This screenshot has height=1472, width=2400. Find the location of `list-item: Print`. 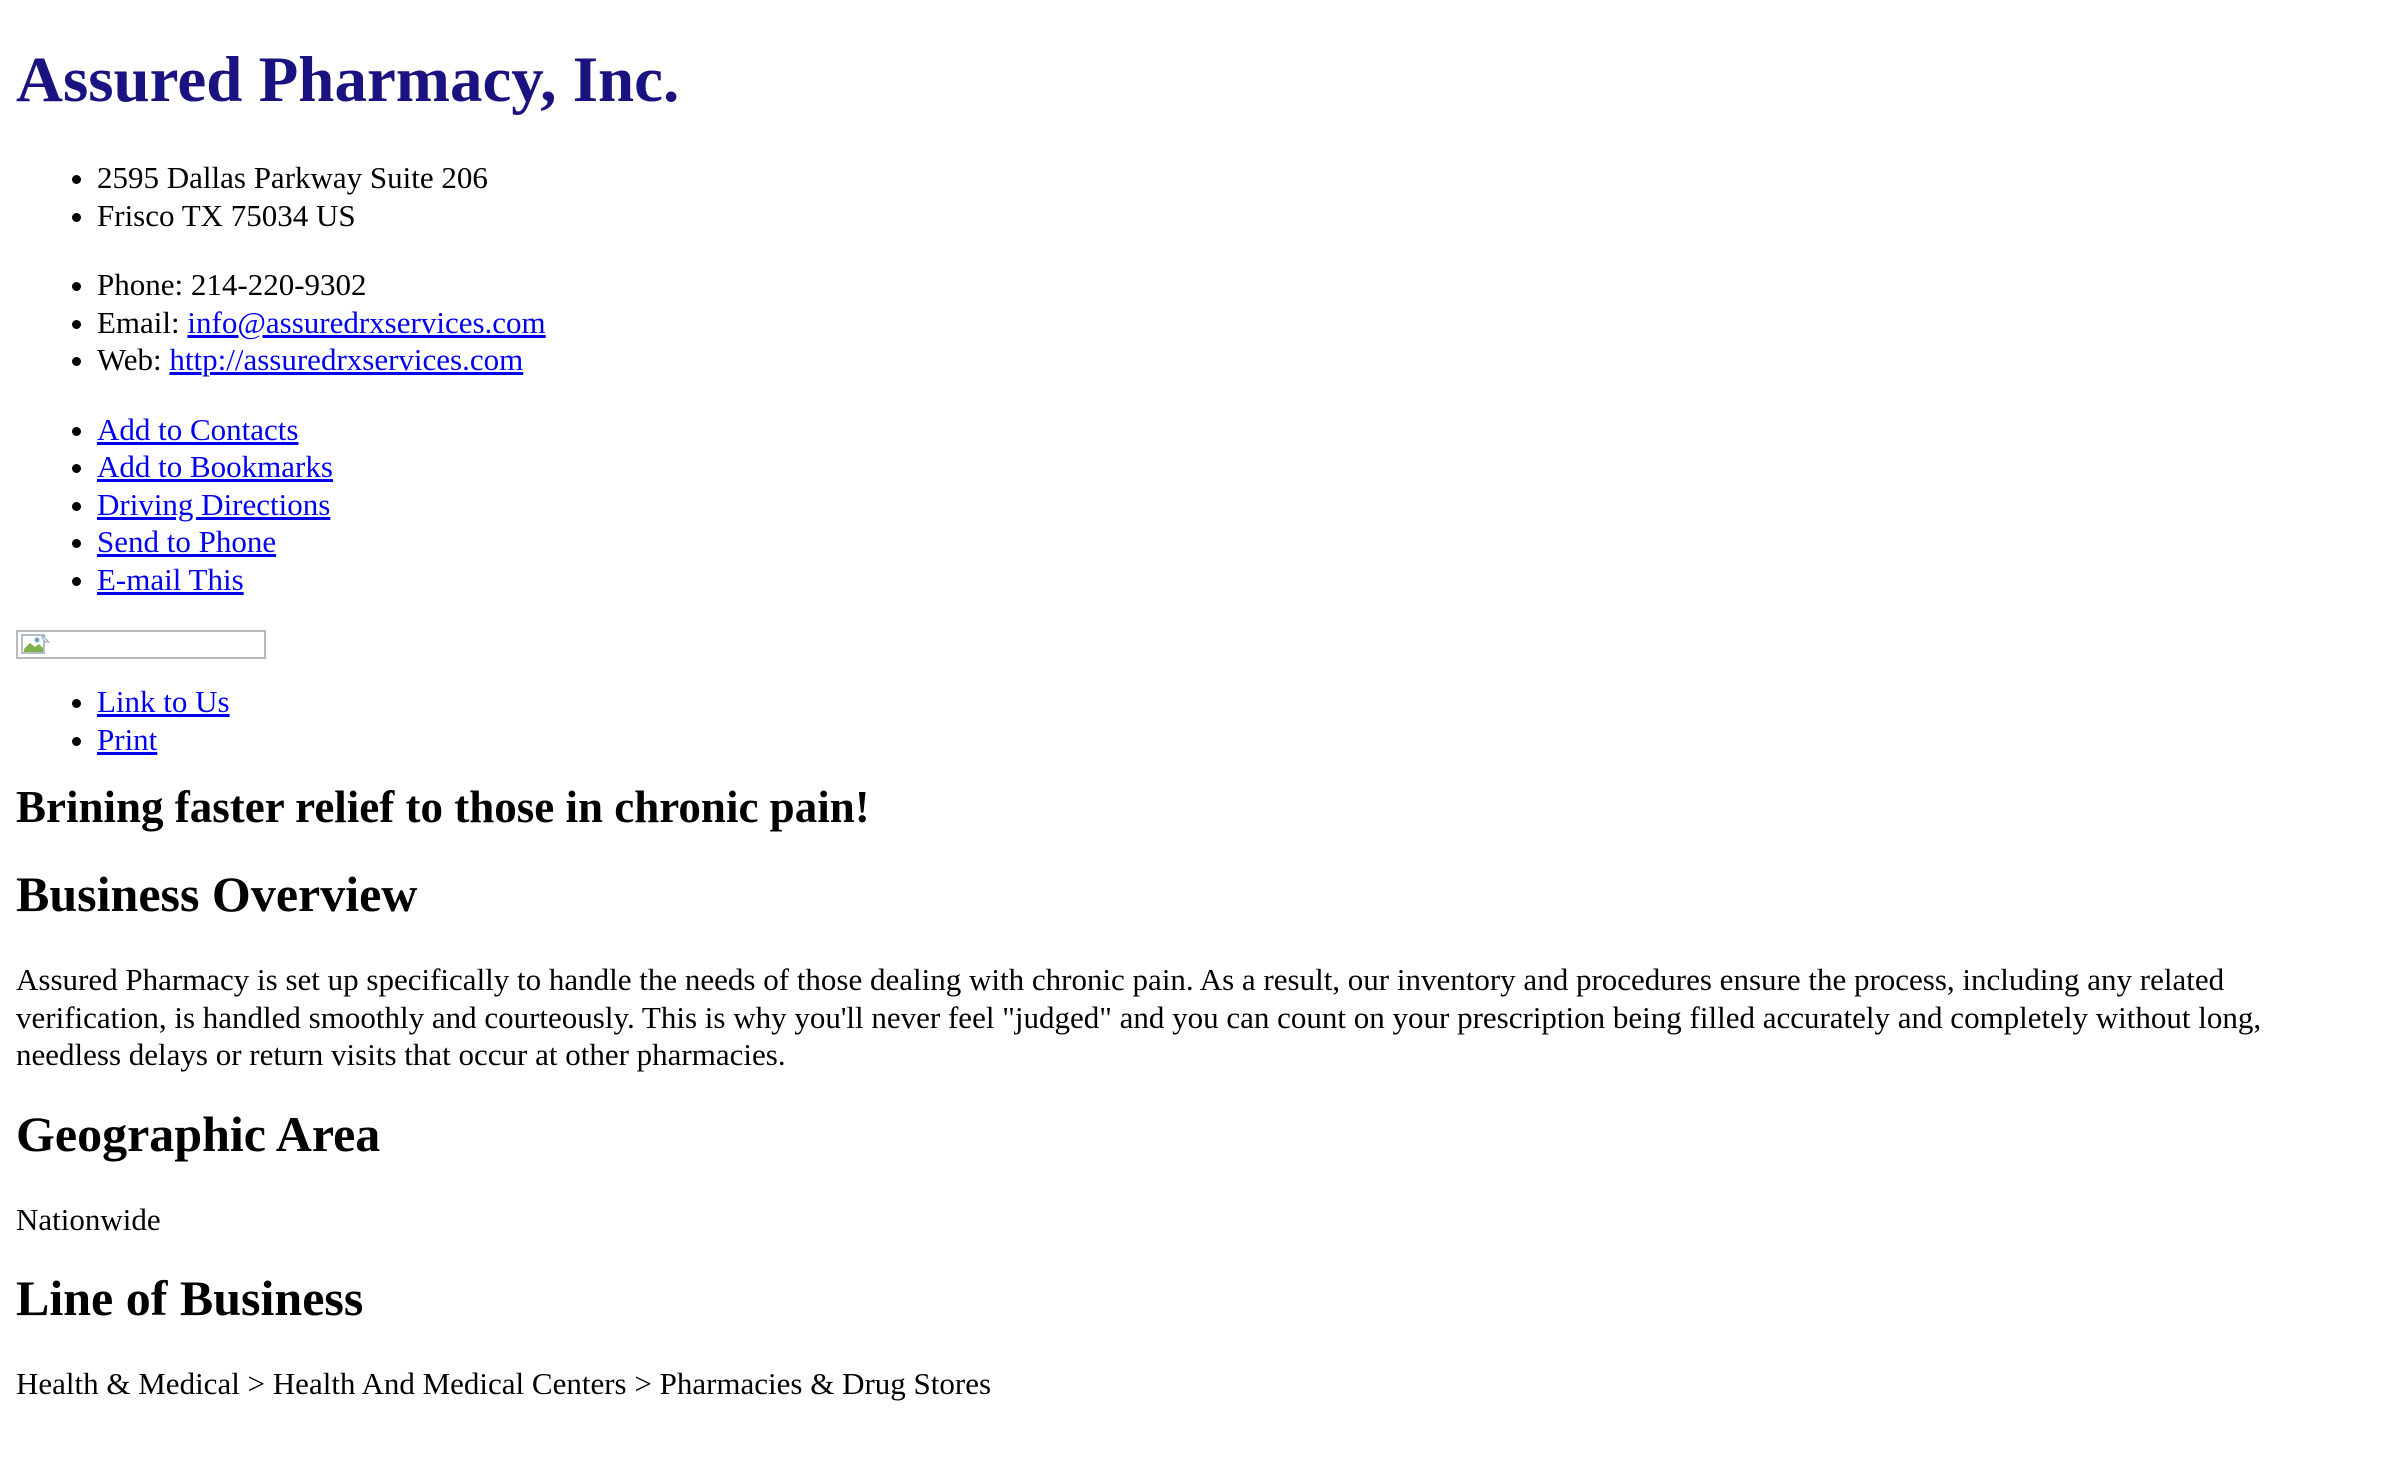

list-item: Print is located at coordinates (1236, 740).